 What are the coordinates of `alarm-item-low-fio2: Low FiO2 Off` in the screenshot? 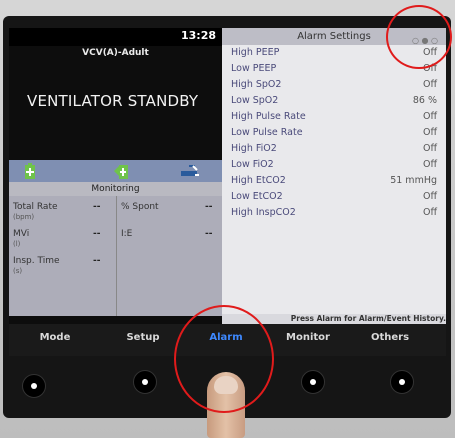 It's located at (334, 165).